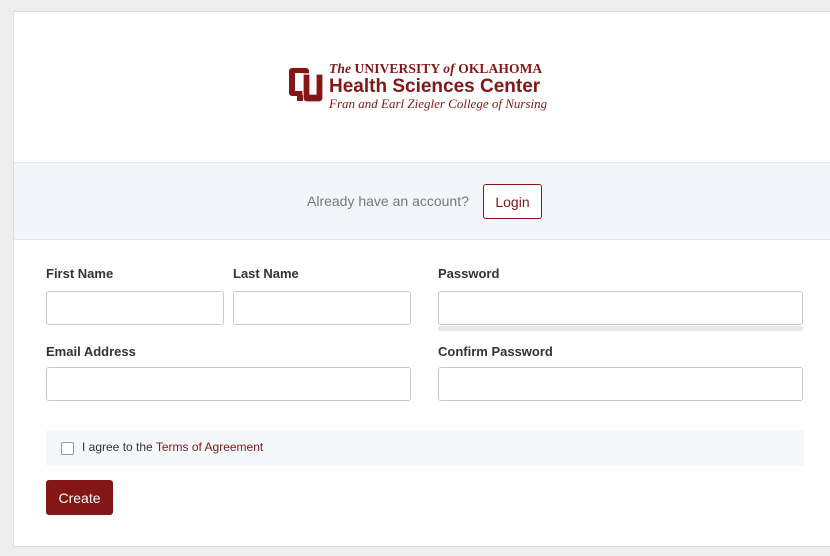  Describe the element at coordinates (228, 384) in the screenshot. I see `email-field` at that location.